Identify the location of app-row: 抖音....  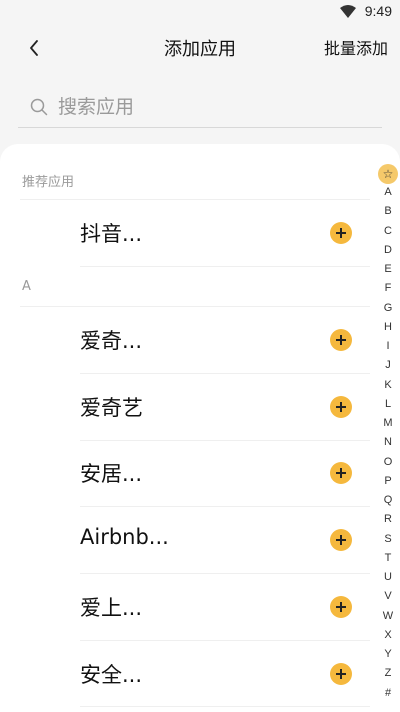
(188, 233).